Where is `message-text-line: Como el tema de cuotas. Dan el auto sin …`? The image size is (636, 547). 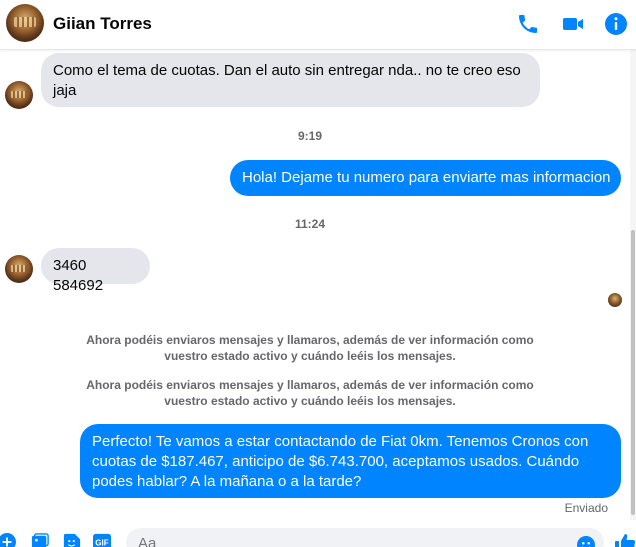
message-text-line: Como el tema de cuotas. Dan el auto sin … is located at coordinates (287, 70).